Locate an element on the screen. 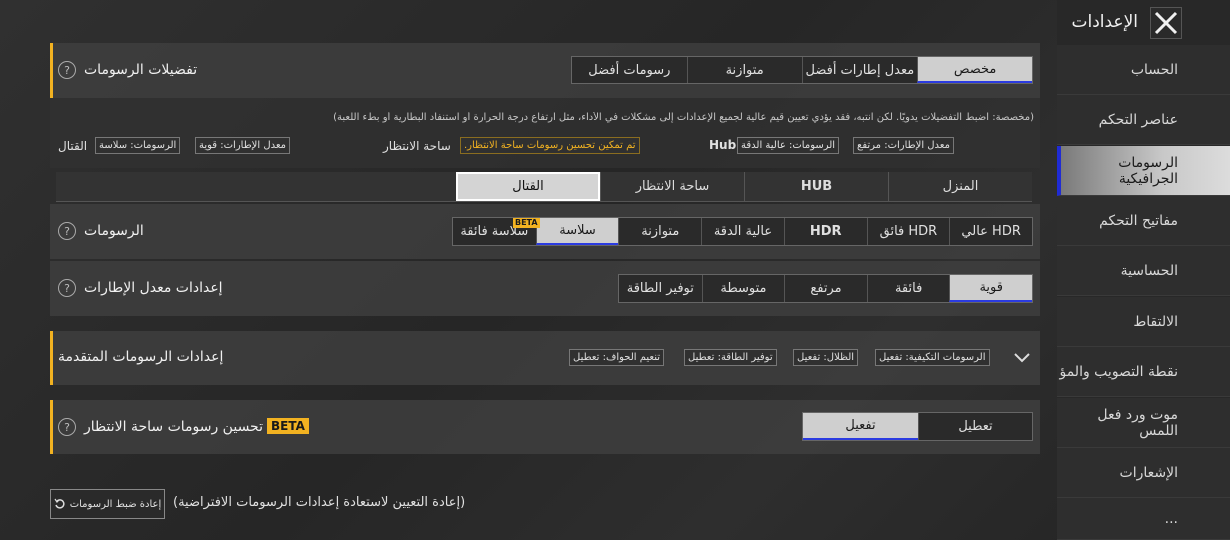 The height and width of the screenshot is (540, 1230). lobby-enh-selector: تعطيل تفعيل is located at coordinates (917, 426).